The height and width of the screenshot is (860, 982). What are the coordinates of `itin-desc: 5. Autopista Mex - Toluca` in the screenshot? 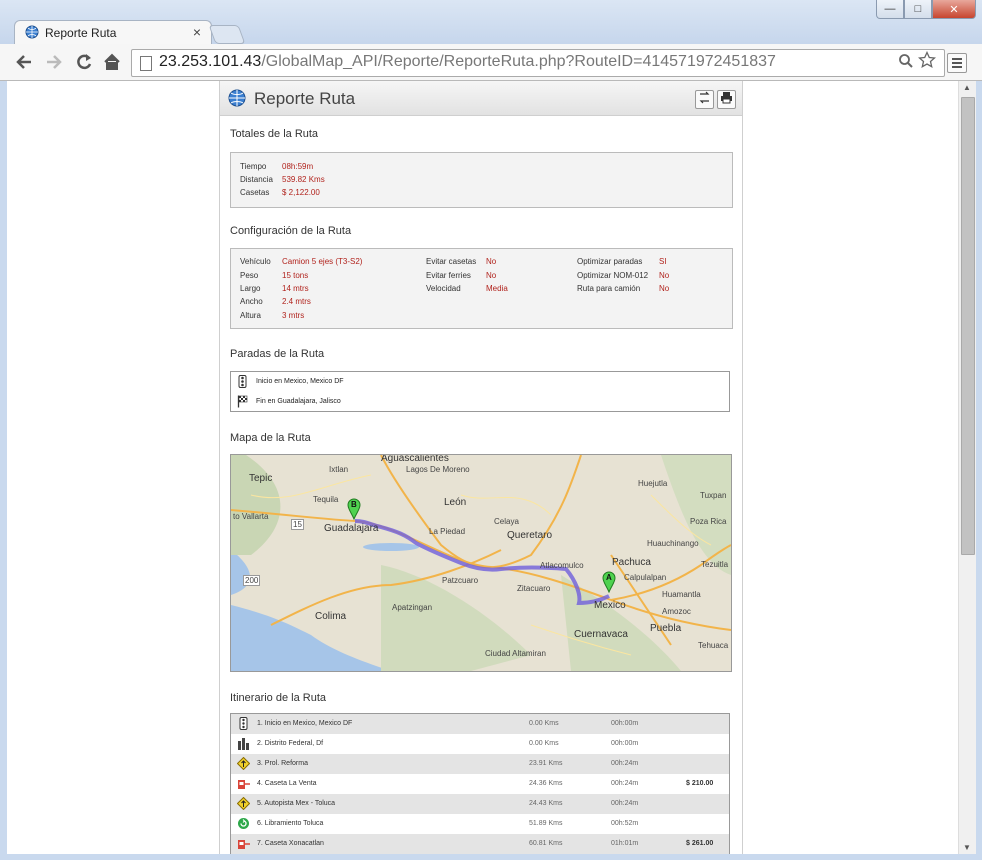 It's located at (296, 803).